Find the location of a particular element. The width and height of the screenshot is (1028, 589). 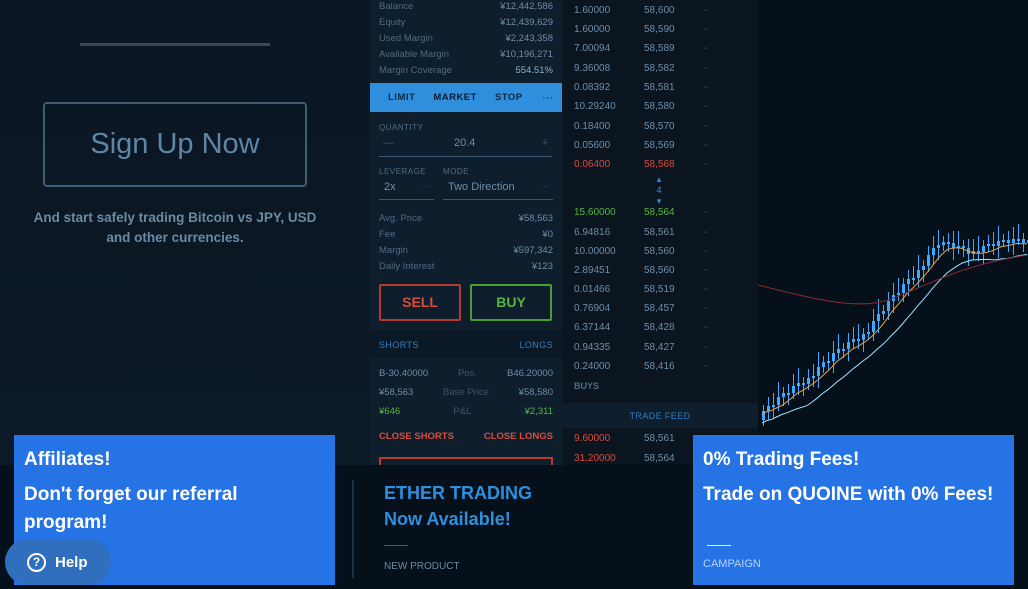

order-book-row: 0.76904 58,457 - is located at coordinates (659, 308).